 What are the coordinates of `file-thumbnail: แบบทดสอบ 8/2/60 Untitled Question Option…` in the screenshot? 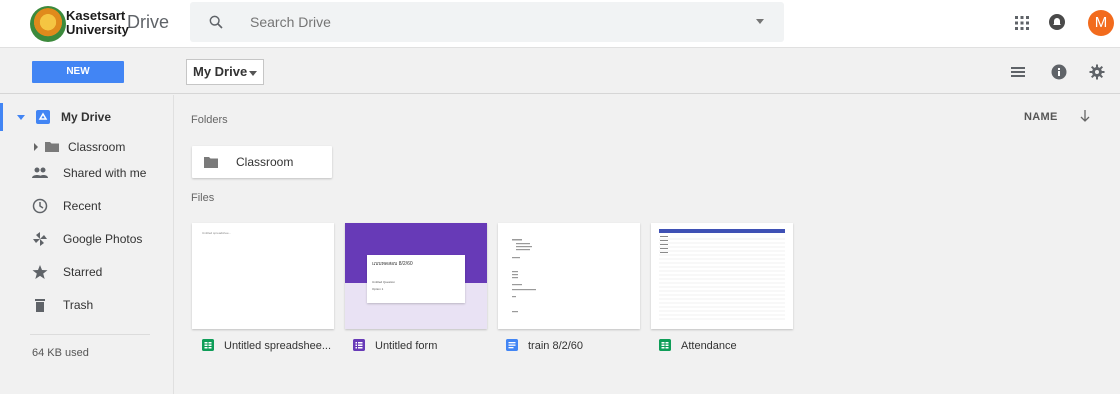 It's located at (416, 276).